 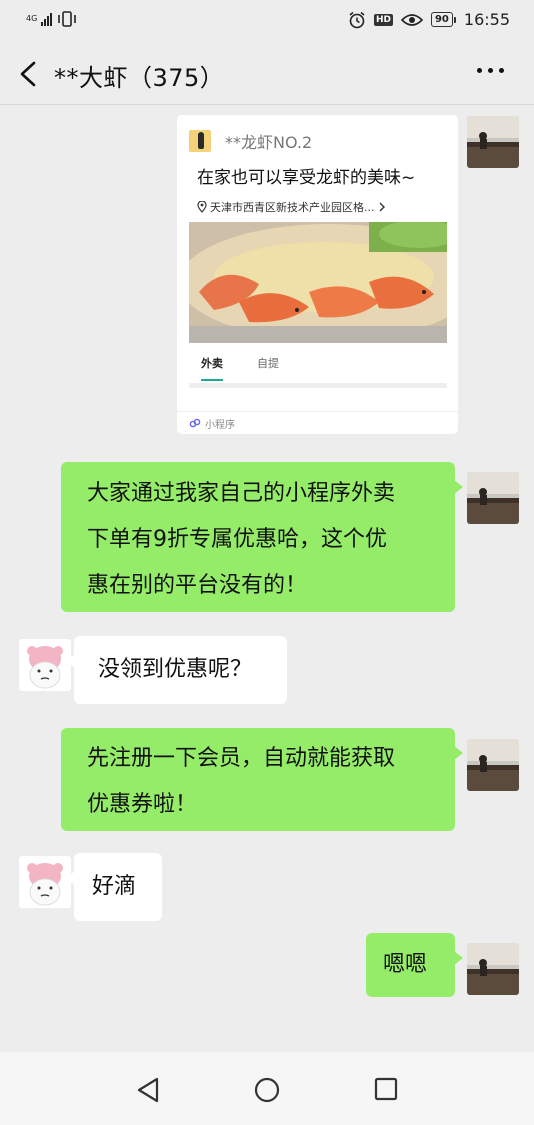 I want to click on circle-home-icon, so click(x=267, y=1090).